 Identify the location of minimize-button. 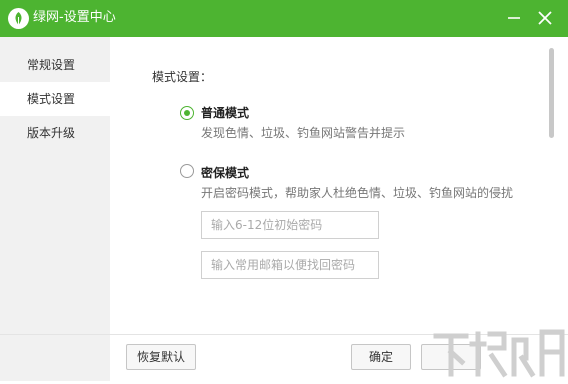
(514, 18).